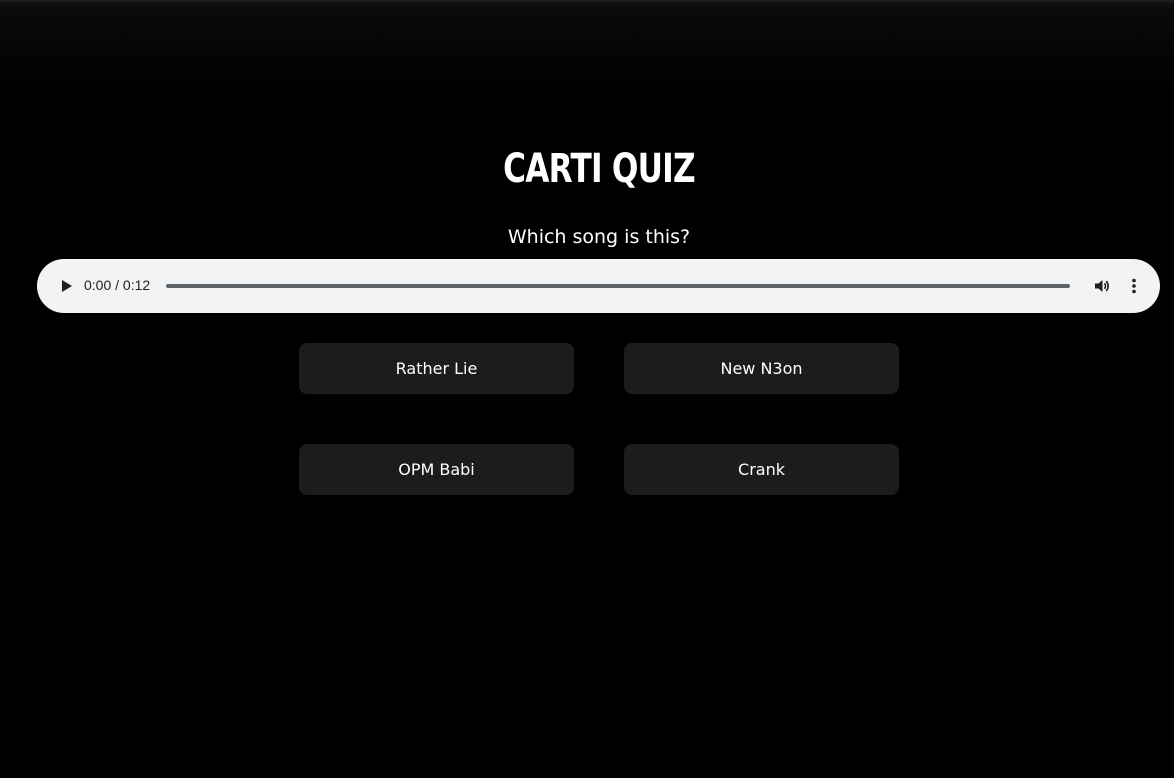 The image size is (1174, 778). I want to click on more-options-button, so click(1134, 286).